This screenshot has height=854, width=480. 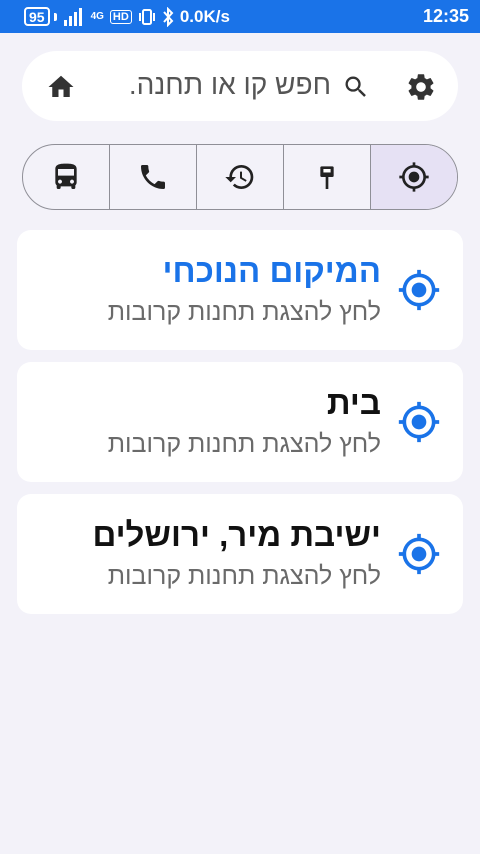 I want to click on network-speed: 0.0K/s, so click(x=204, y=16).